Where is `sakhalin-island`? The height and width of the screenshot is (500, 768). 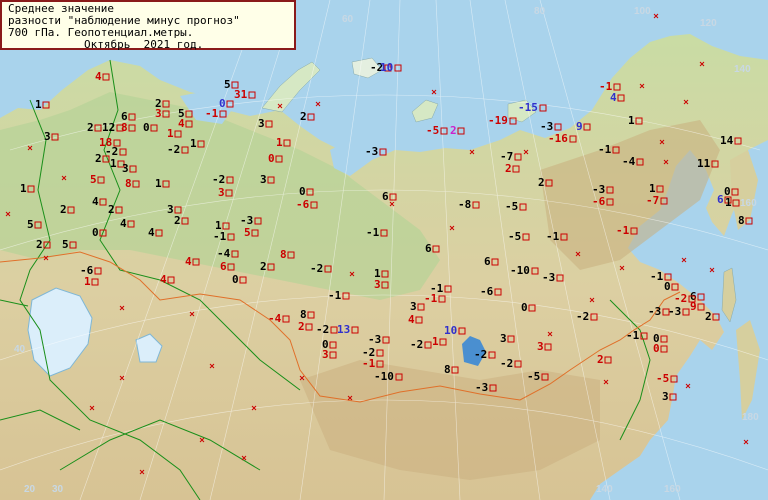
sakhalin-island is located at coordinates (729, 295).